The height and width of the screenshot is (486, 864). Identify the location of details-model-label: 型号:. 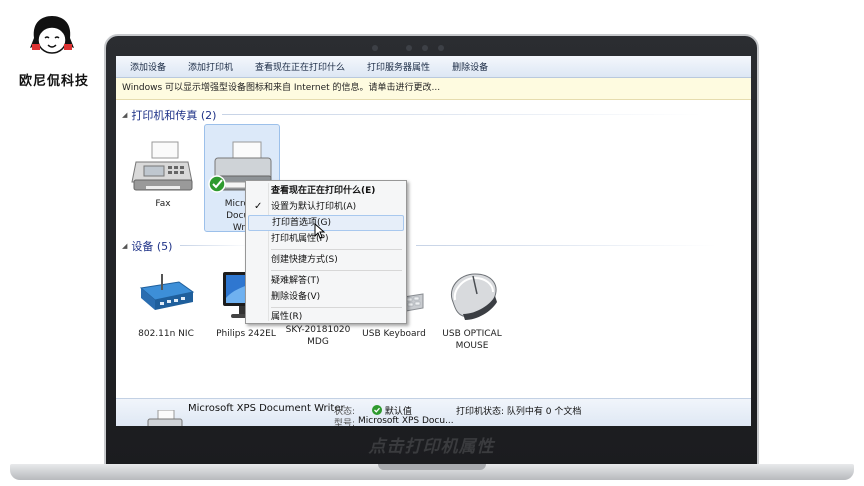
(345, 422).